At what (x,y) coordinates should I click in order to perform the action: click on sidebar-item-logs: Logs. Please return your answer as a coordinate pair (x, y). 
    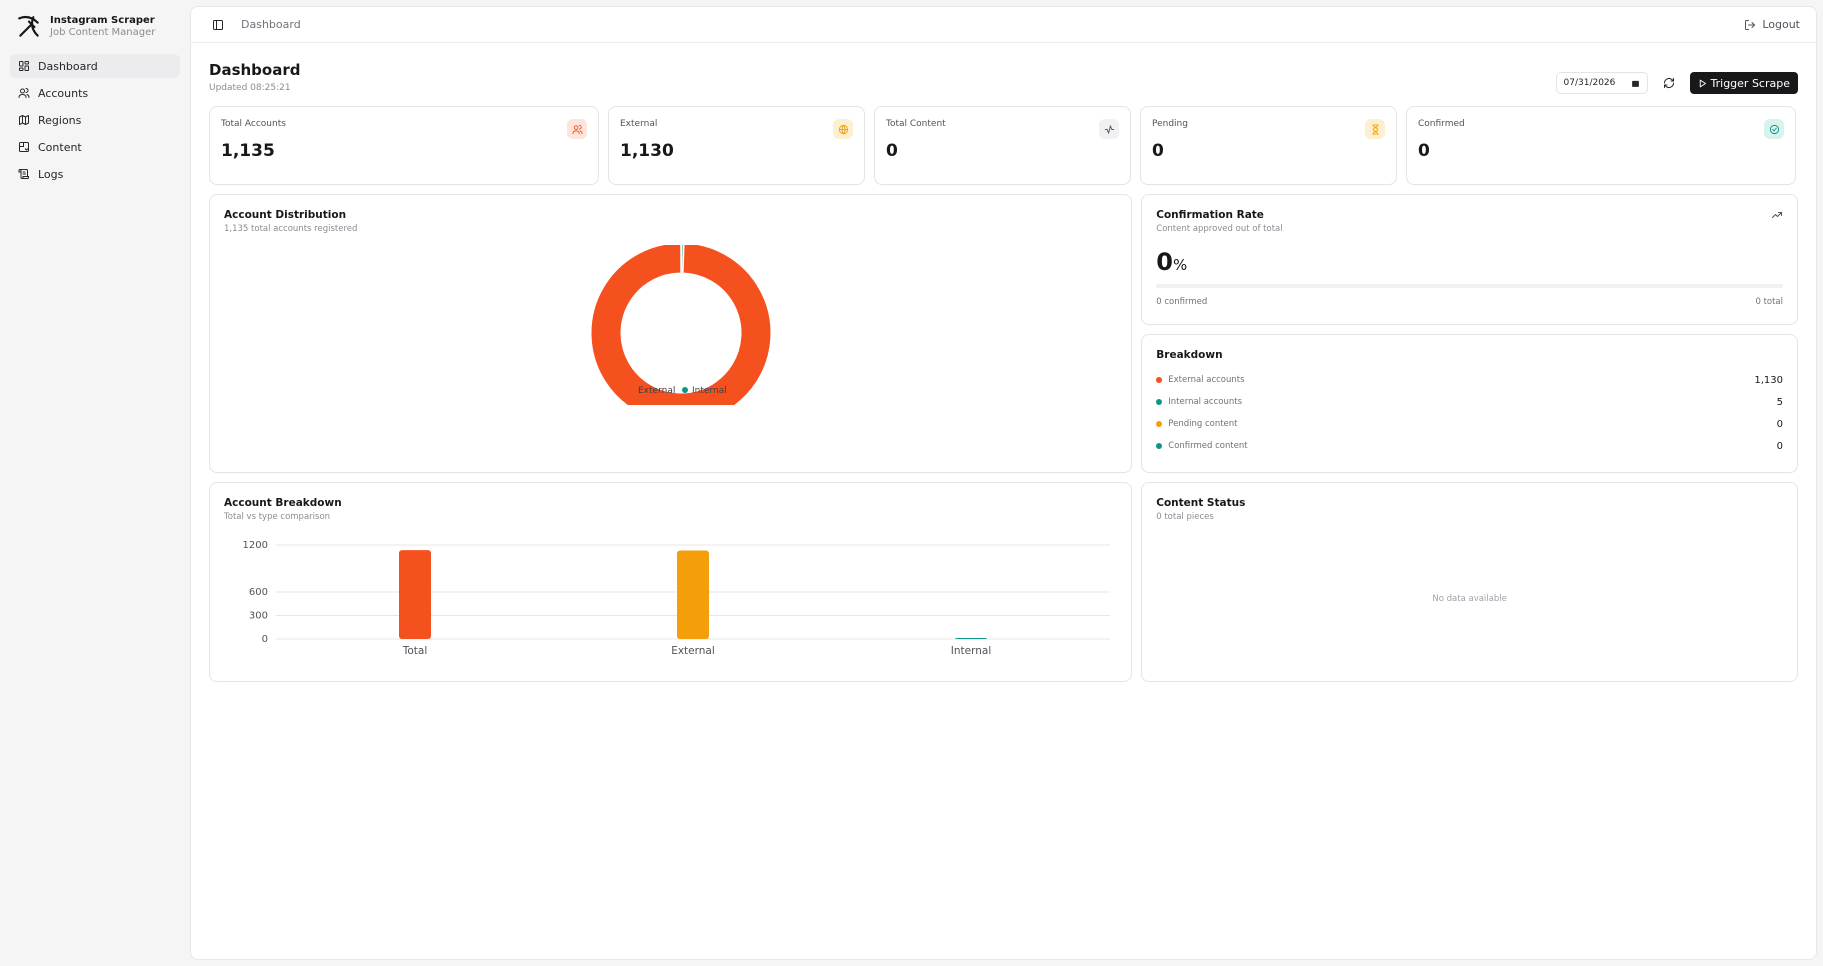
    Looking at the image, I should click on (95, 174).